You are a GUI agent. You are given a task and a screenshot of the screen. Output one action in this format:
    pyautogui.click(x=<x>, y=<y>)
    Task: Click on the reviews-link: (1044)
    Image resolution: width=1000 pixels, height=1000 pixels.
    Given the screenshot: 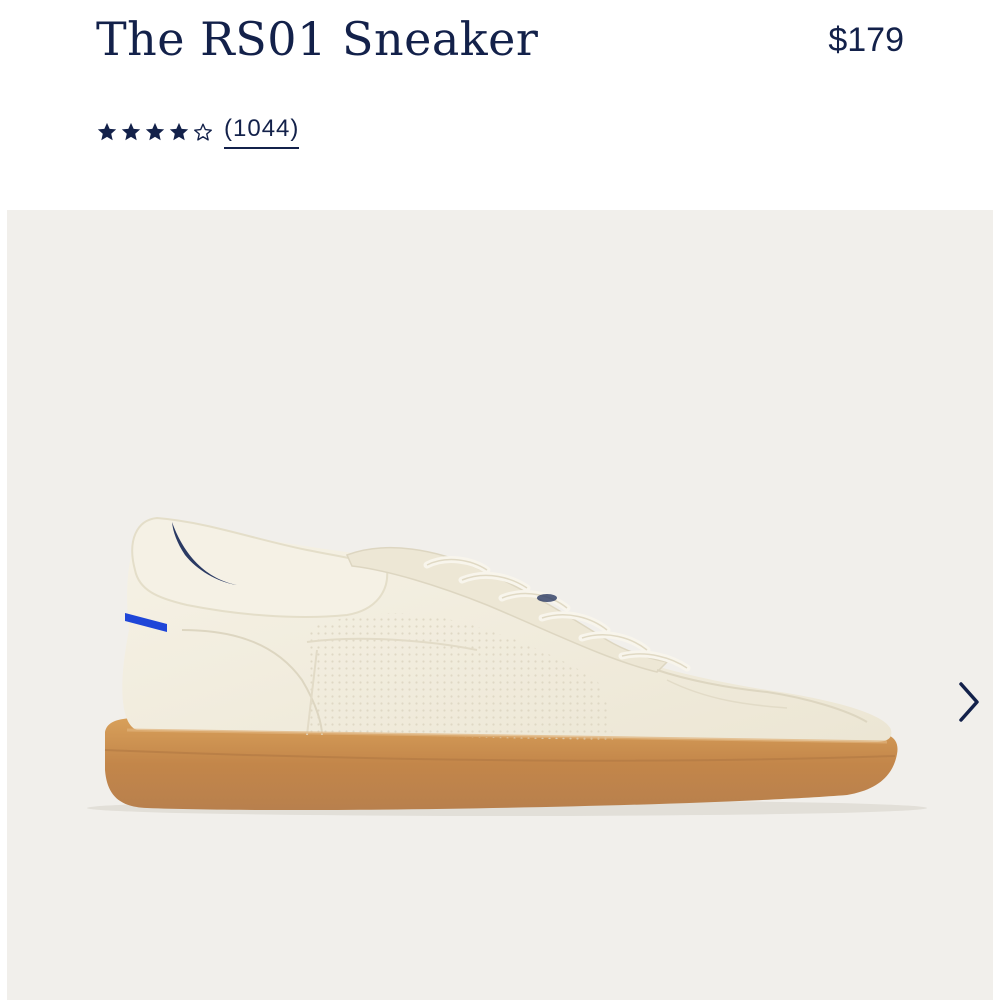 What is the action you would take?
    pyautogui.click(x=262, y=132)
    